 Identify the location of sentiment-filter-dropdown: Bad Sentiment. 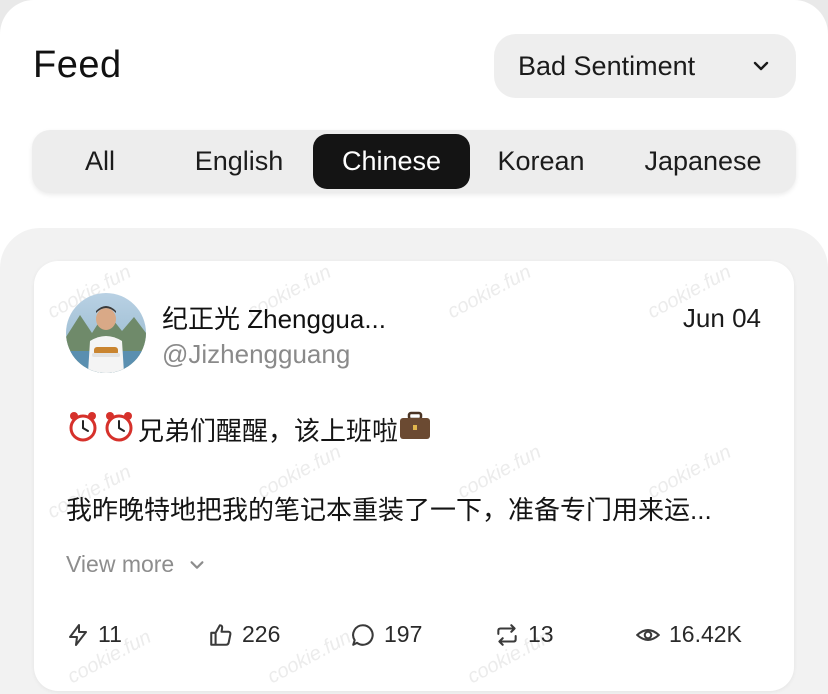
(645, 66).